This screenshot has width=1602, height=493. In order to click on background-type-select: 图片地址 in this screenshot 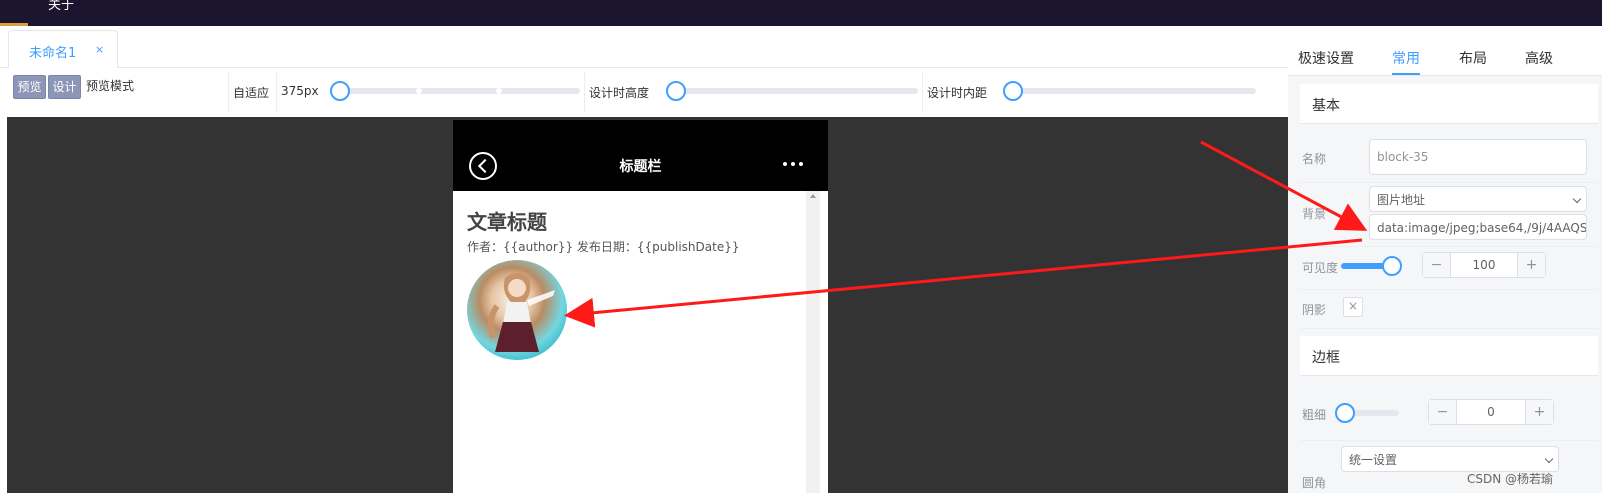, I will do `click(1478, 199)`.